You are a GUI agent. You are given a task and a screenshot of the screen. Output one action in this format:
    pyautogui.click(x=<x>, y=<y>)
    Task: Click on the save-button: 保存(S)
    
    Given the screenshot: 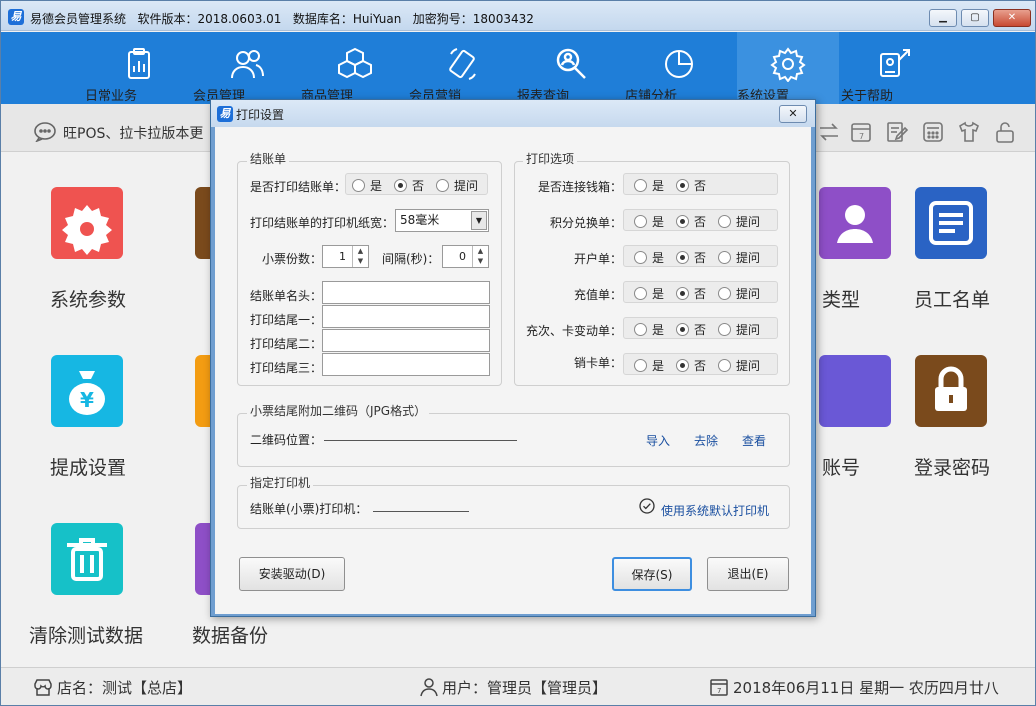 What is the action you would take?
    pyautogui.click(x=652, y=574)
    